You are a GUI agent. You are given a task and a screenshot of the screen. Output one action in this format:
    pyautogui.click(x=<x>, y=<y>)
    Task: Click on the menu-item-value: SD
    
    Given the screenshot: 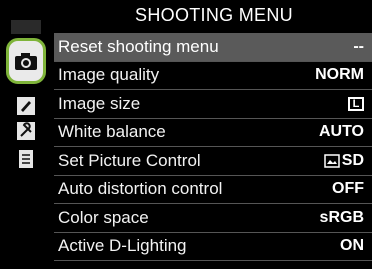 What is the action you would take?
    pyautogui.click(x=348, y=161)
    